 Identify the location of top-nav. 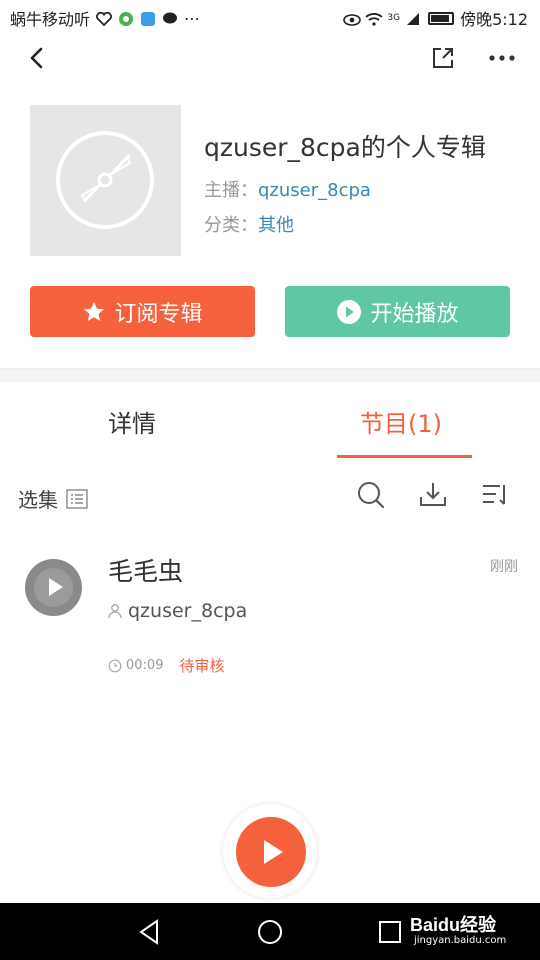
(270, 58).